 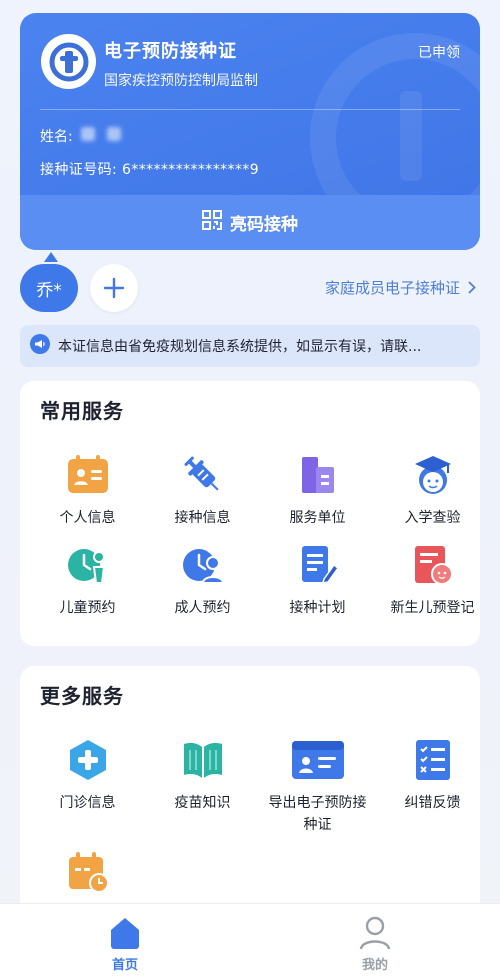 What do you see at coordinates (181, 81) in the screenshot?
I see `card-subtitle: 国家疾控预防控制局监制` at bounding box center [181, 81].